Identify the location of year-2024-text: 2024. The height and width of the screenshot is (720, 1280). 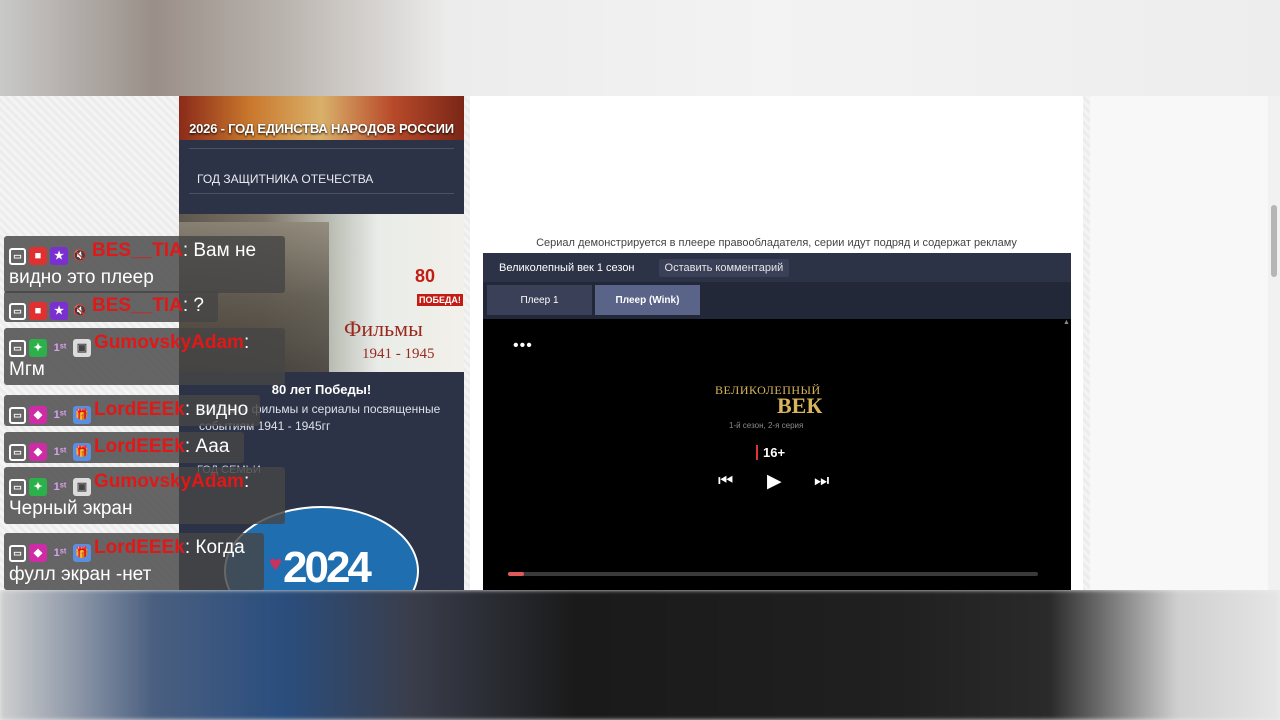
(327, 566).